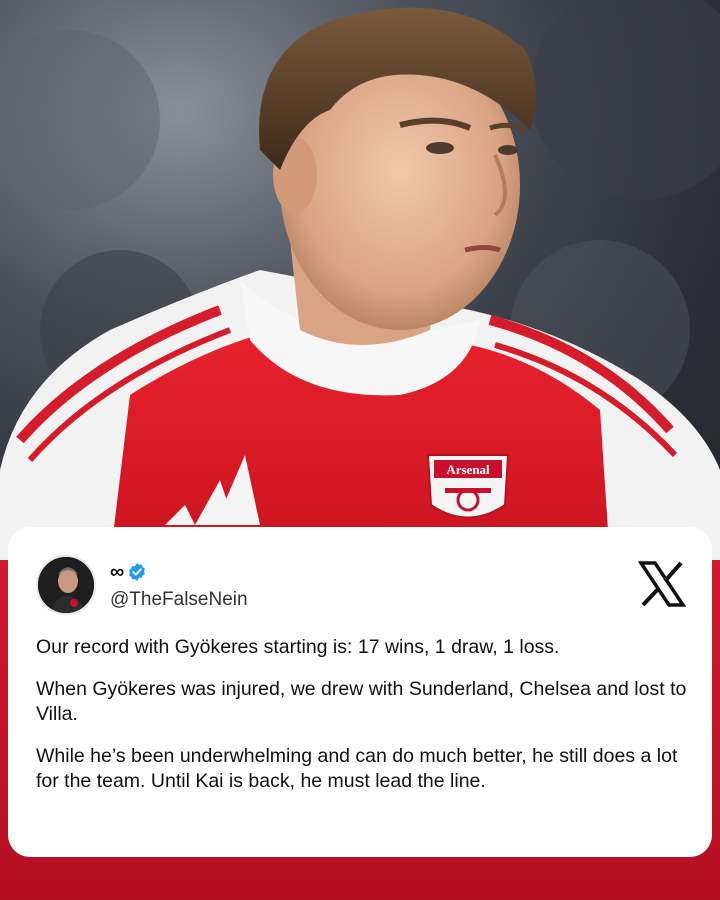 The image size is (720, 900). What do you see at coordinates (468, 469) in the screenshot?
I see `svg-text: Arsenal` at bounding box center [468, 469].